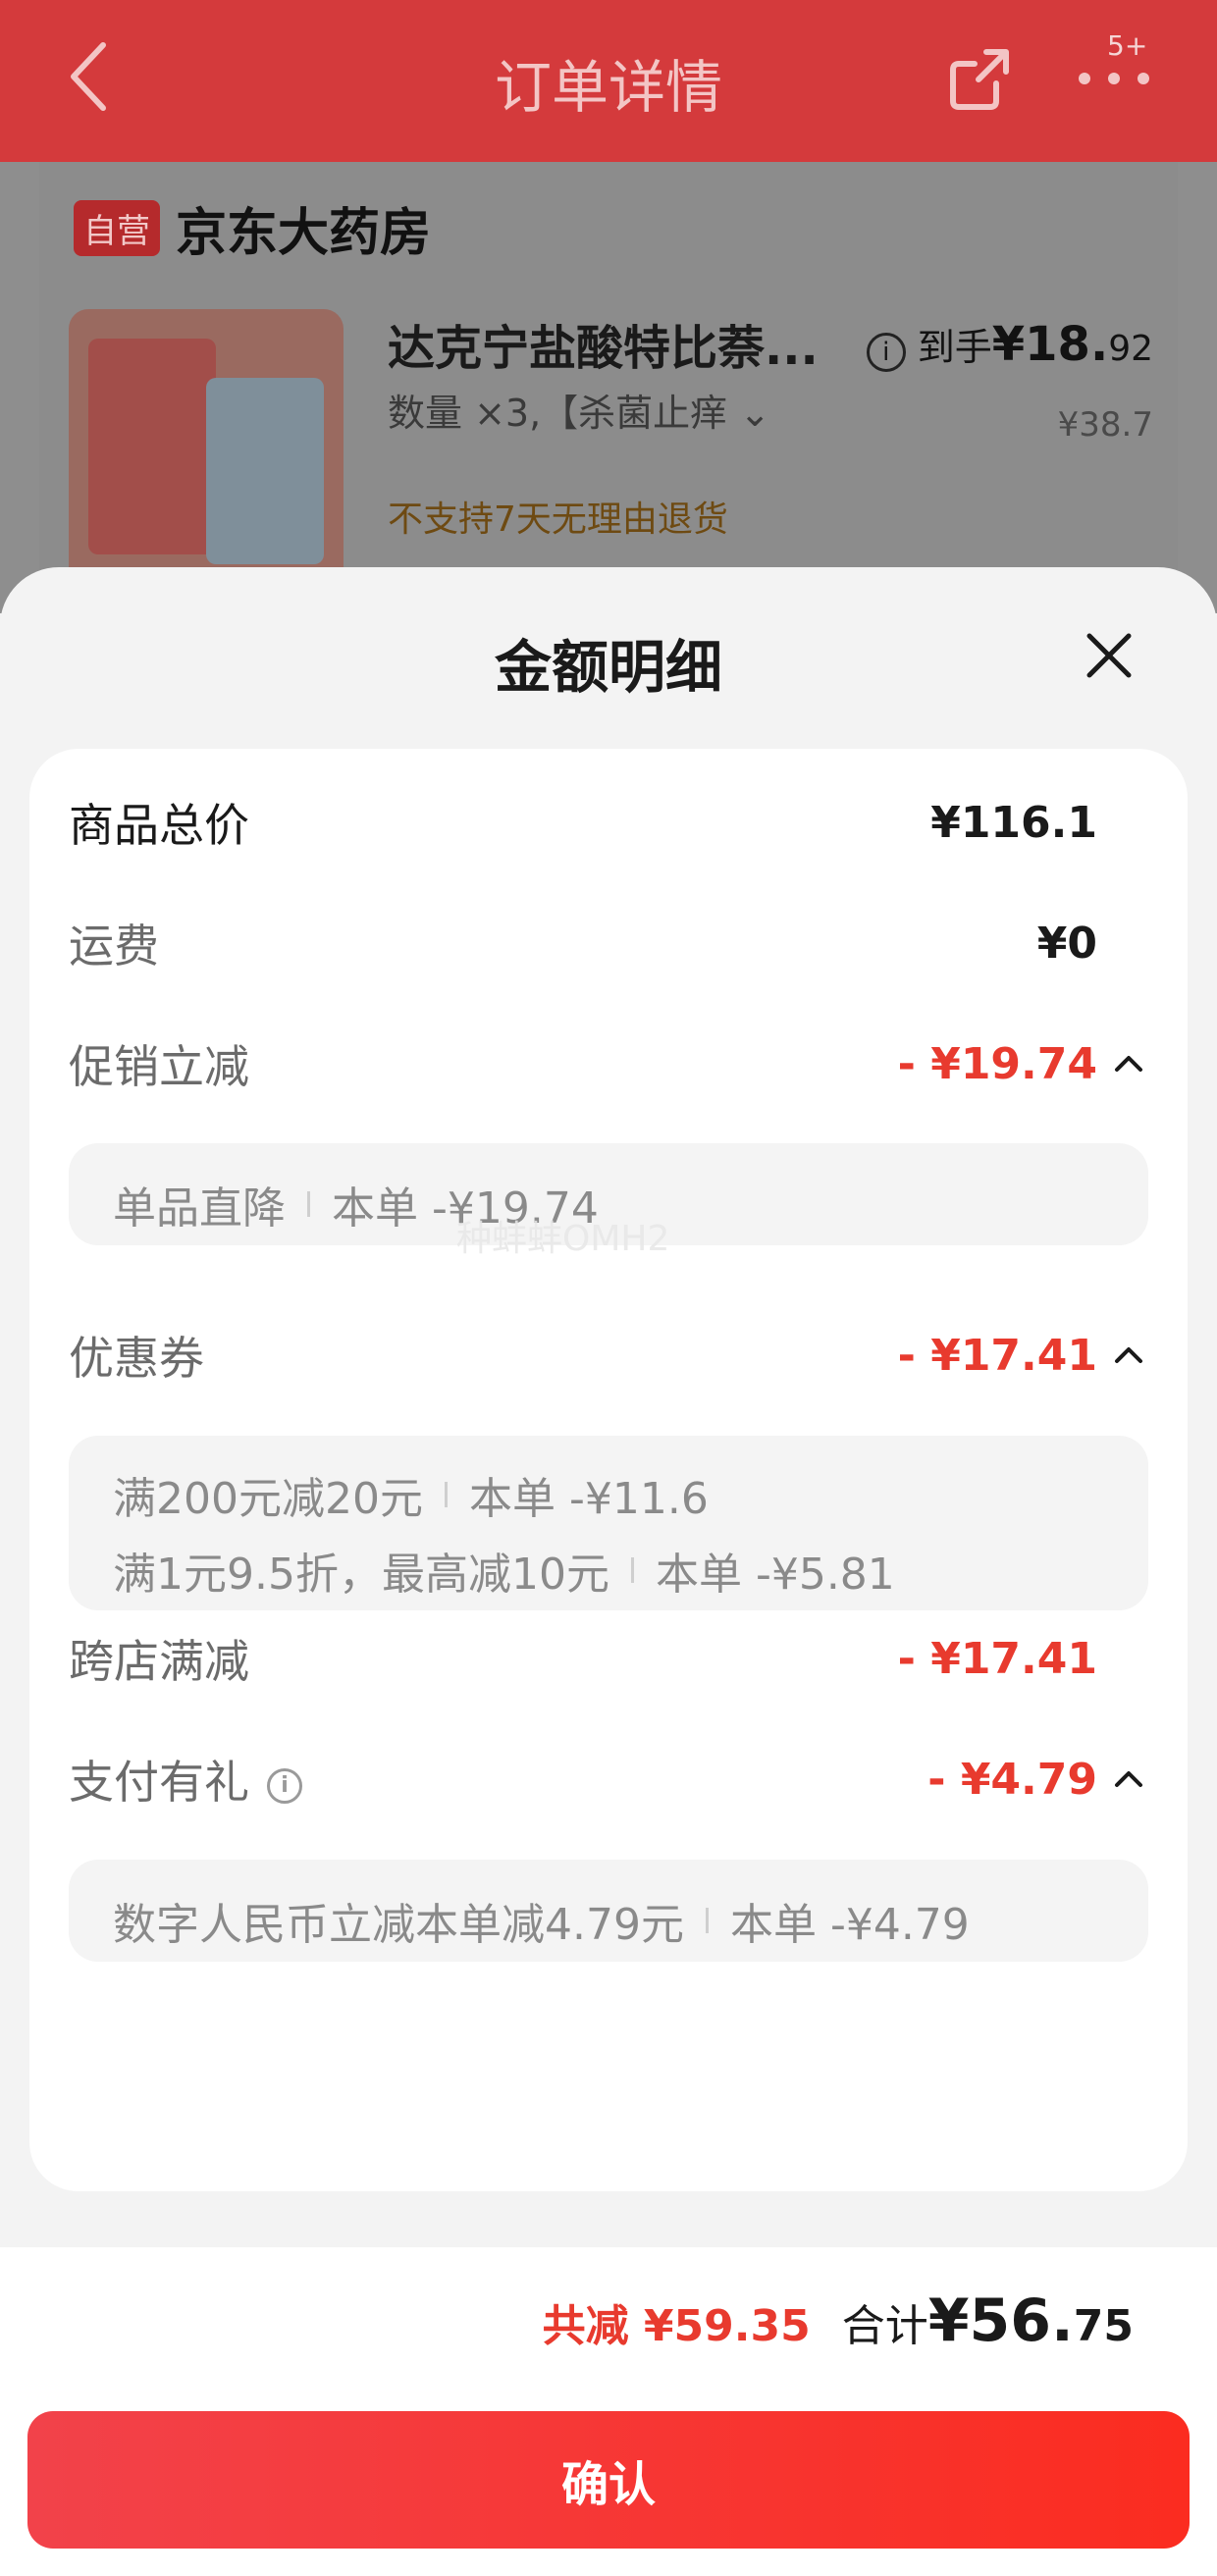  Describe the element at coordinates (1105, 425) in the screenshot. I see `original-price: ¥38.7` at that location.